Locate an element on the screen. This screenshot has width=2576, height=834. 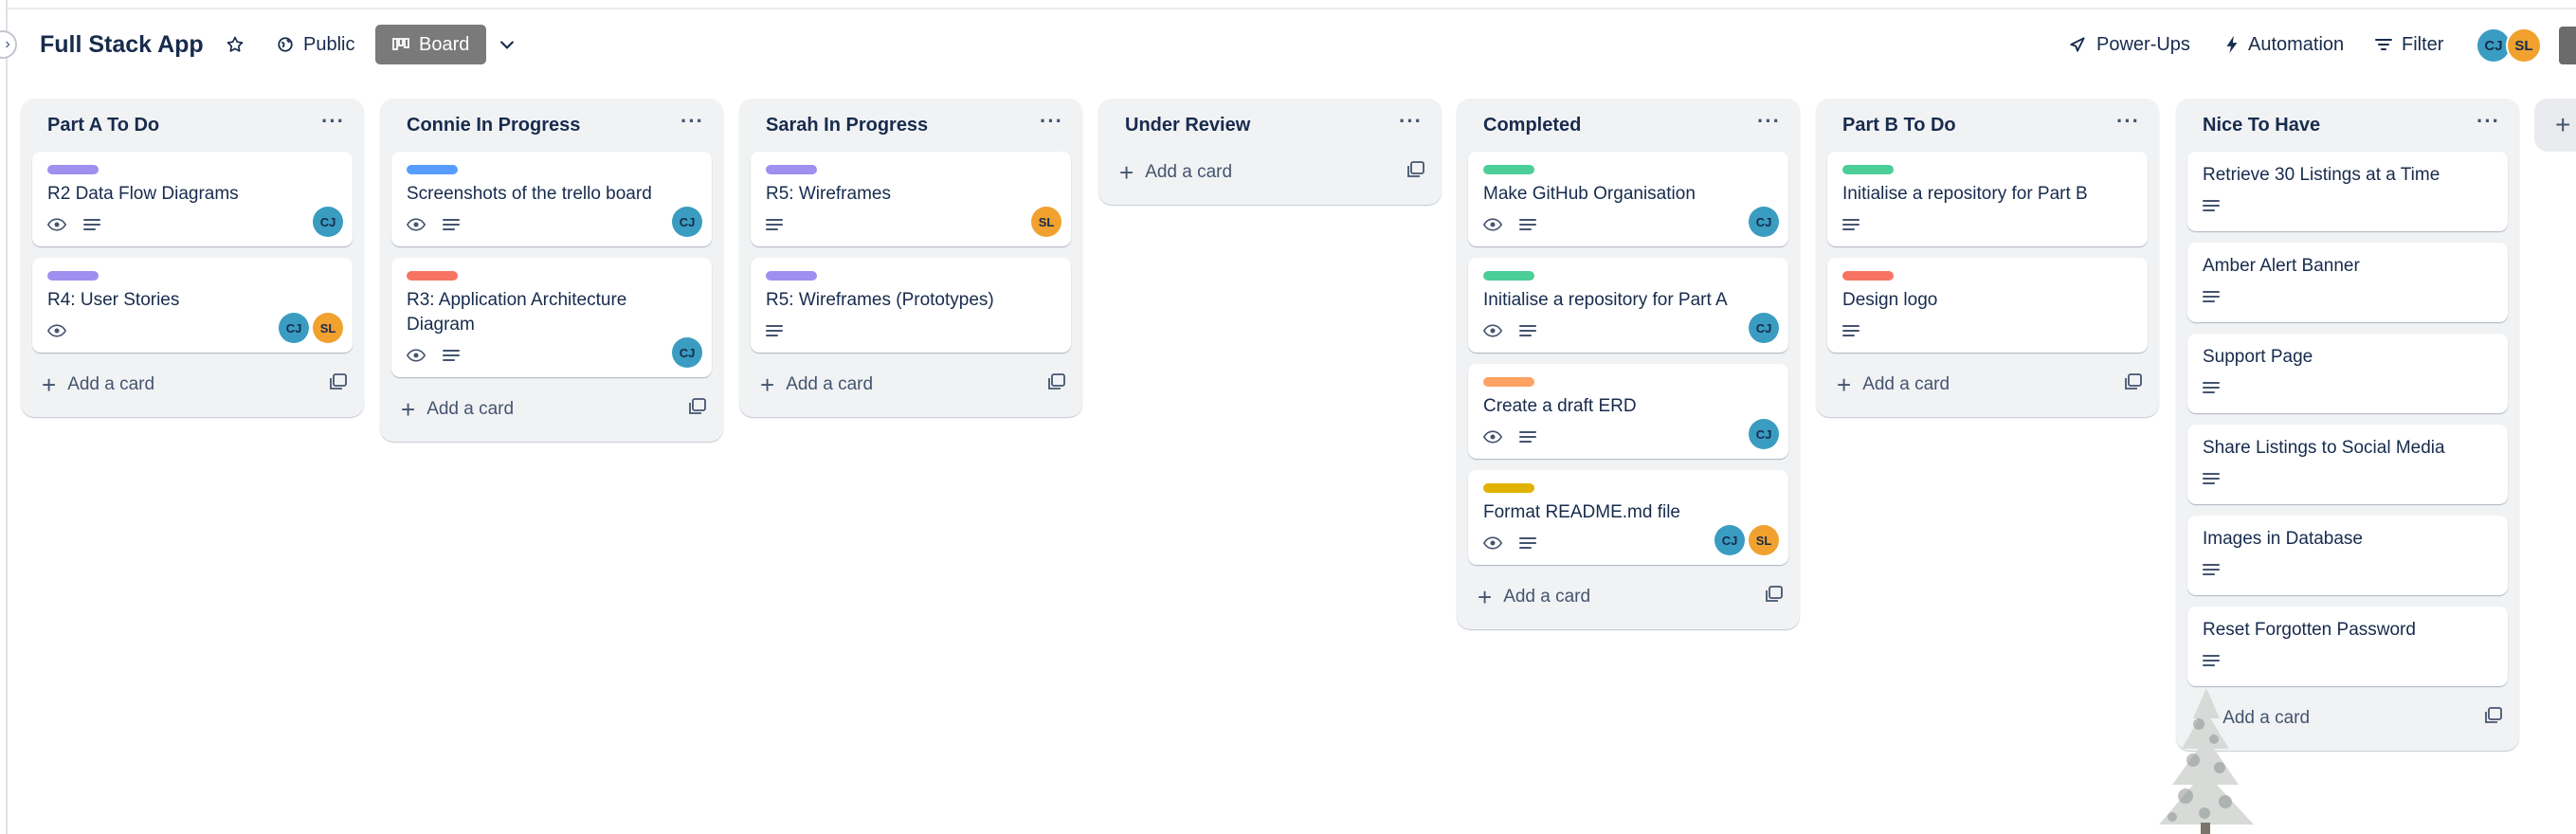
card-members: SL is located at coordinates (1046, 222).